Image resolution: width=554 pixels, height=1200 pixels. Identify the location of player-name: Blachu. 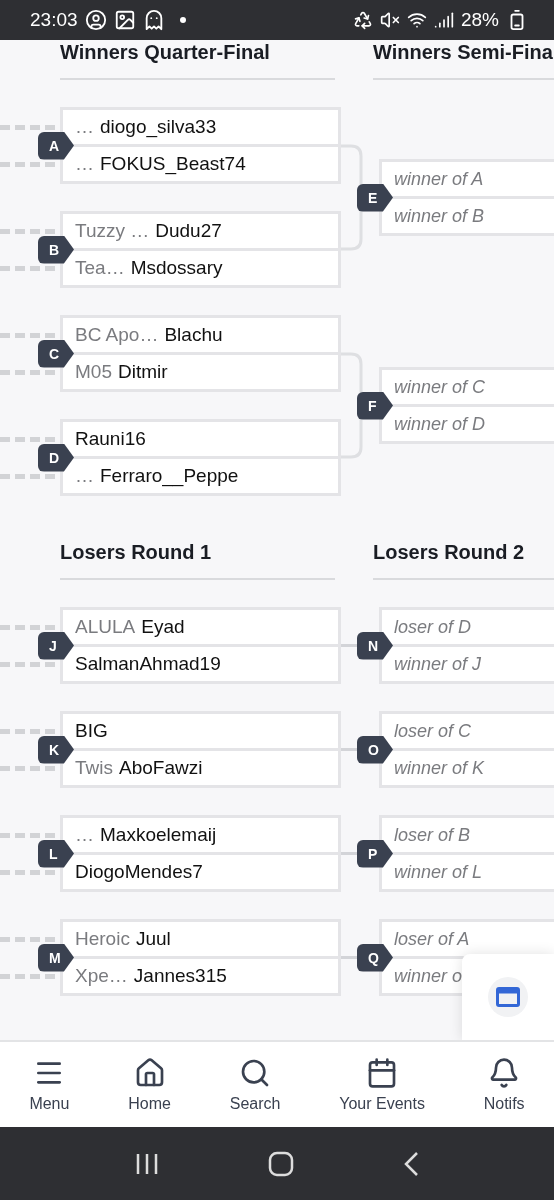
(193, 335).